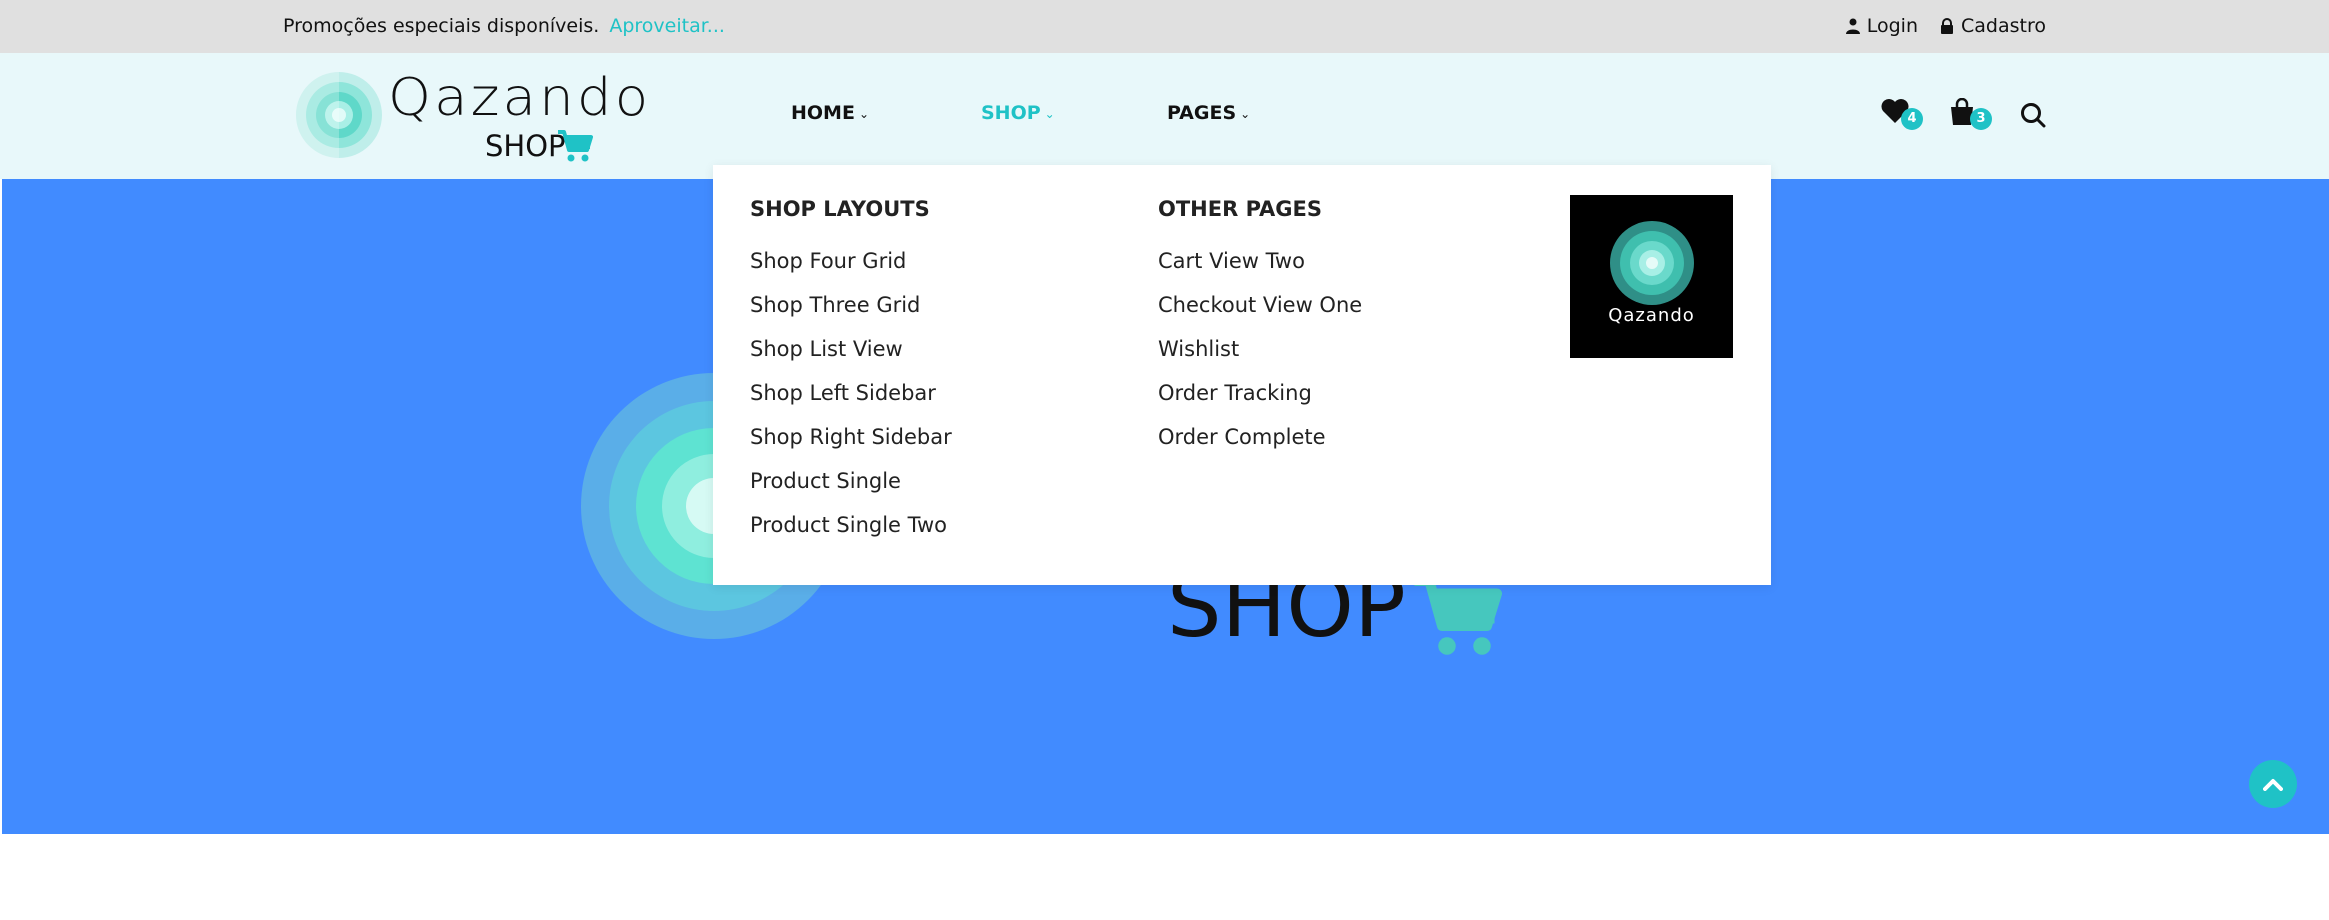 The image size is (2329, 920). What do you see at coordinates (851, 533) in the screenshot?
I see `menu-item-product-single-two: Product Single Two` at bounding box center [851, 533].